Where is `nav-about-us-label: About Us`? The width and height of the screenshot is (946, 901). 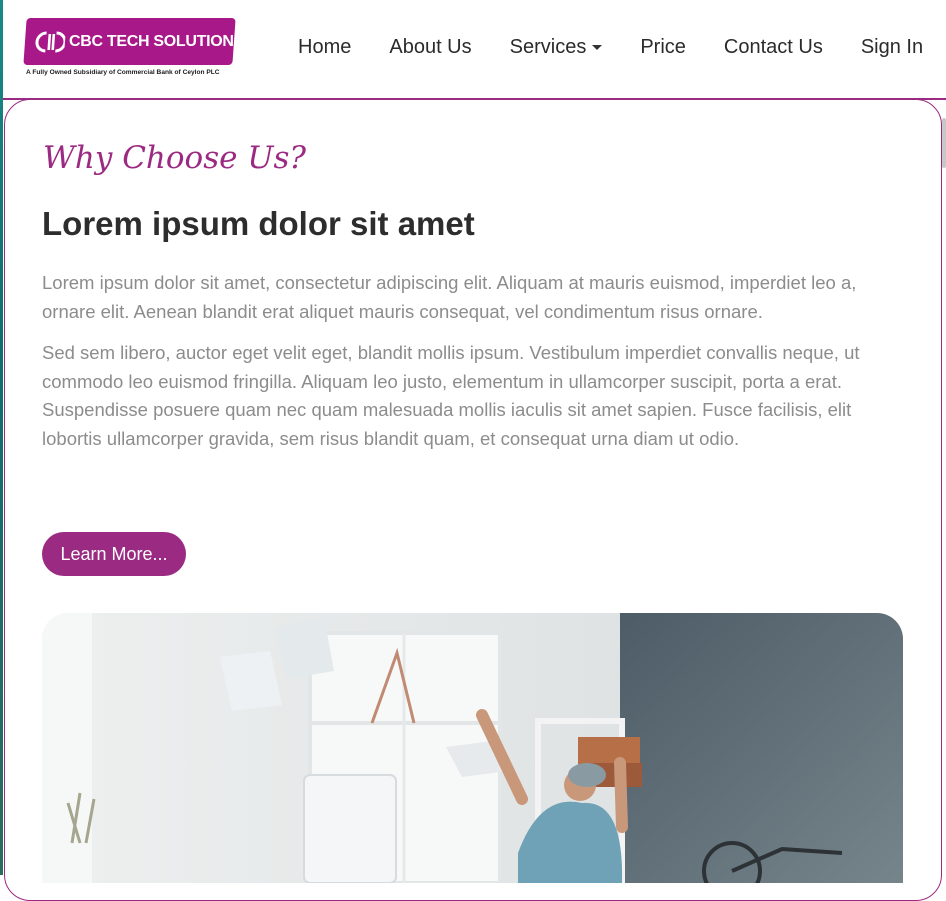
nav-about-us-label: About Us is located at coordinates (430, 47).